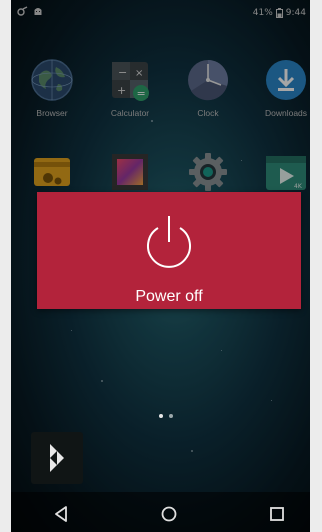 The width and height of the screenshot is (322, 532). I want to click on media-player-icon, so click(57, 458).